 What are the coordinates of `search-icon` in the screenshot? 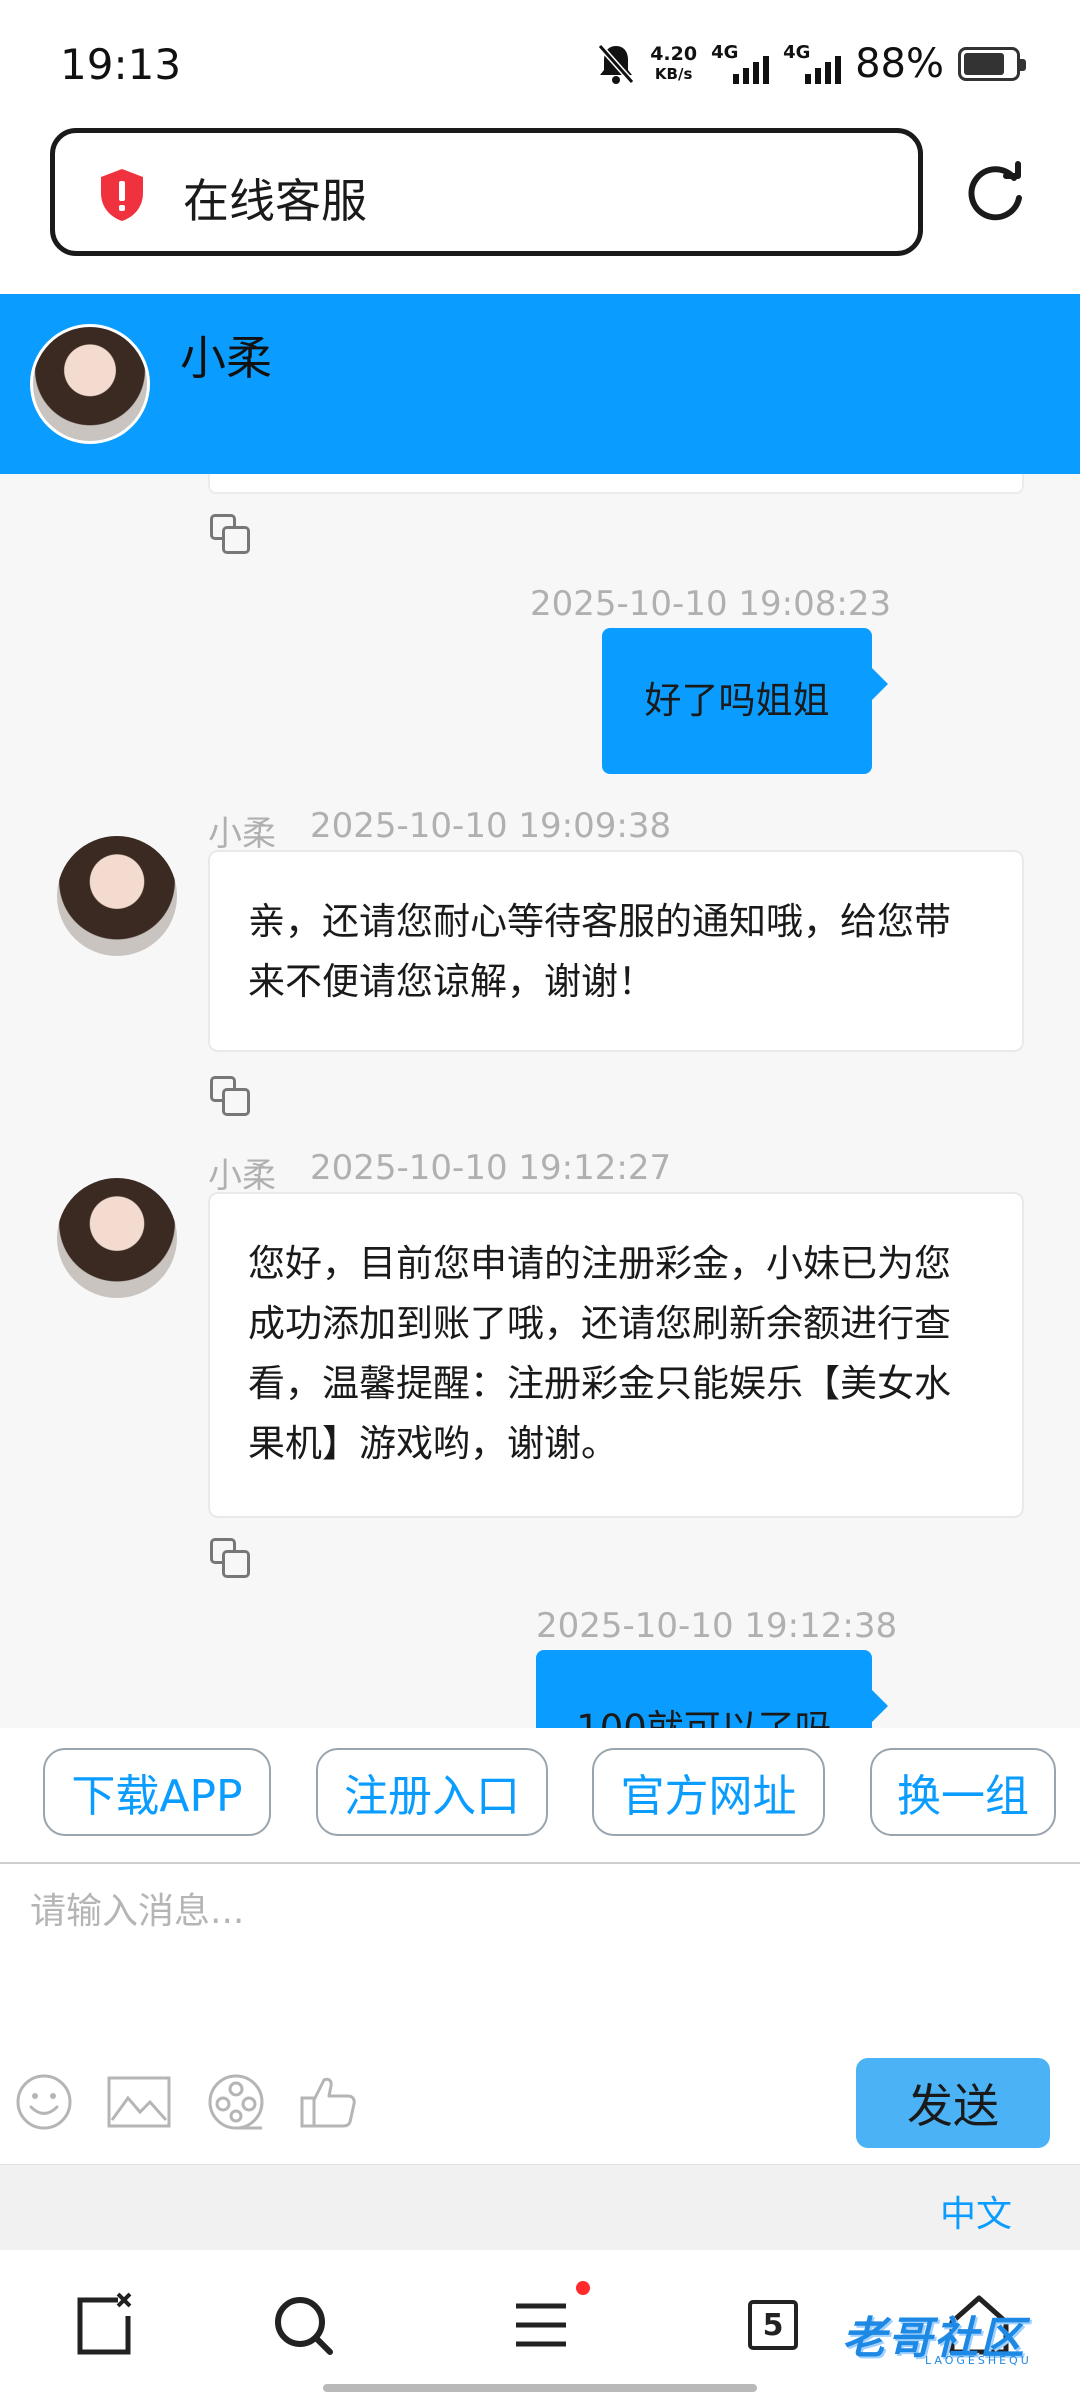 It's located at (303, 2325).